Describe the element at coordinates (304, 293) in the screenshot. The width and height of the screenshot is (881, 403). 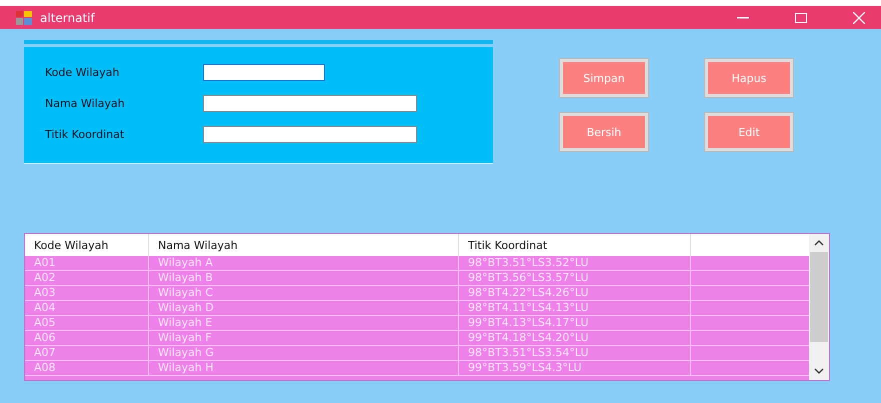
I see `table-cell: Wilayah C` at that location.